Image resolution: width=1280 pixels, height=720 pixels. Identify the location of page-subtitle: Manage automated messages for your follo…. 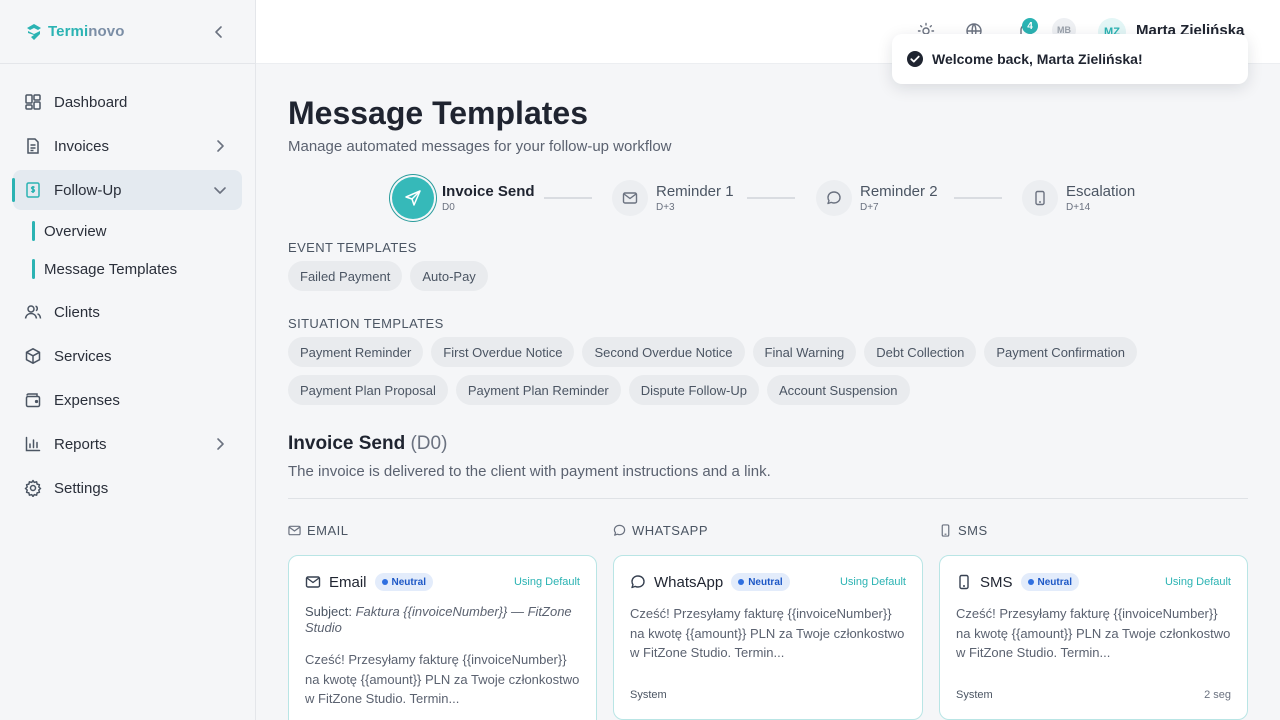
(480, 146).